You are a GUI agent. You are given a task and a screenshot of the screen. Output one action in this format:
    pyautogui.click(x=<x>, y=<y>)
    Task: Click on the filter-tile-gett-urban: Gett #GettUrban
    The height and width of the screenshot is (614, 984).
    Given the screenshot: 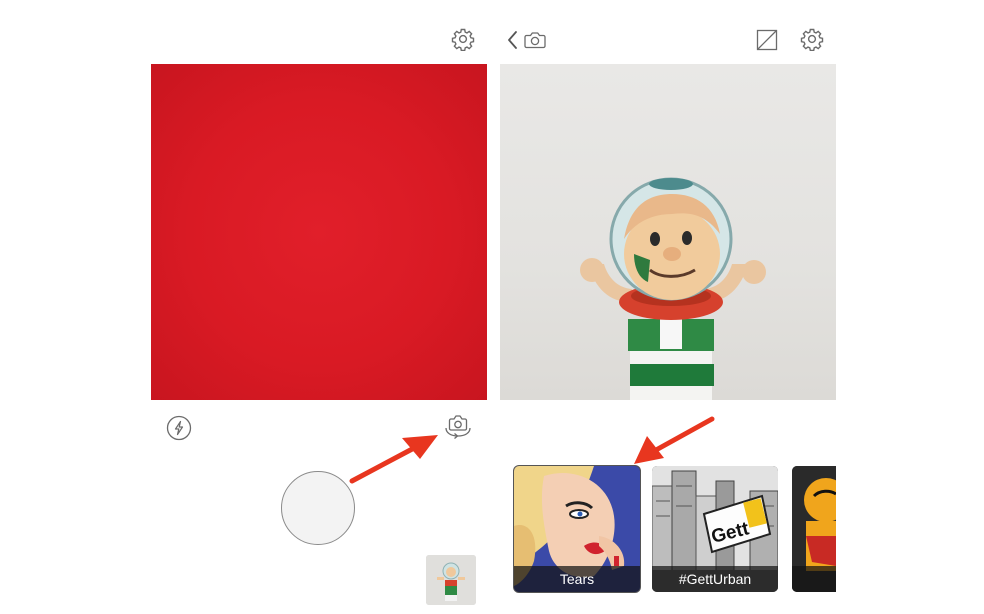 What is the action you would take?
    pyautogui.click(x=715, y=529)
    